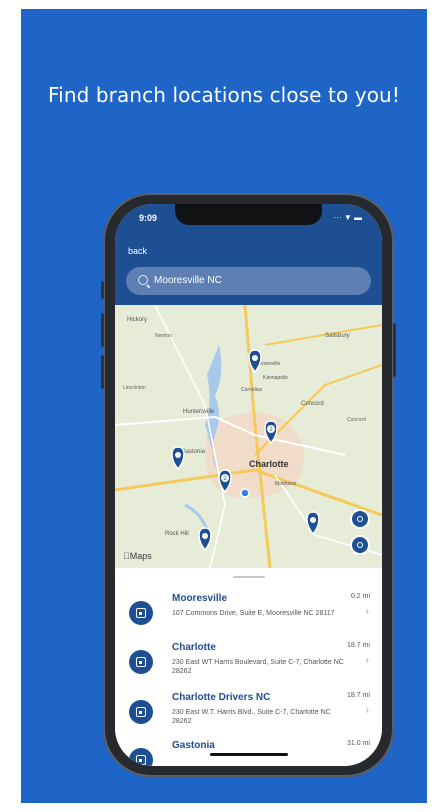 The image size is (446, 812). I want to click on headline: Find branch locations close to you!, so click(224, 95).